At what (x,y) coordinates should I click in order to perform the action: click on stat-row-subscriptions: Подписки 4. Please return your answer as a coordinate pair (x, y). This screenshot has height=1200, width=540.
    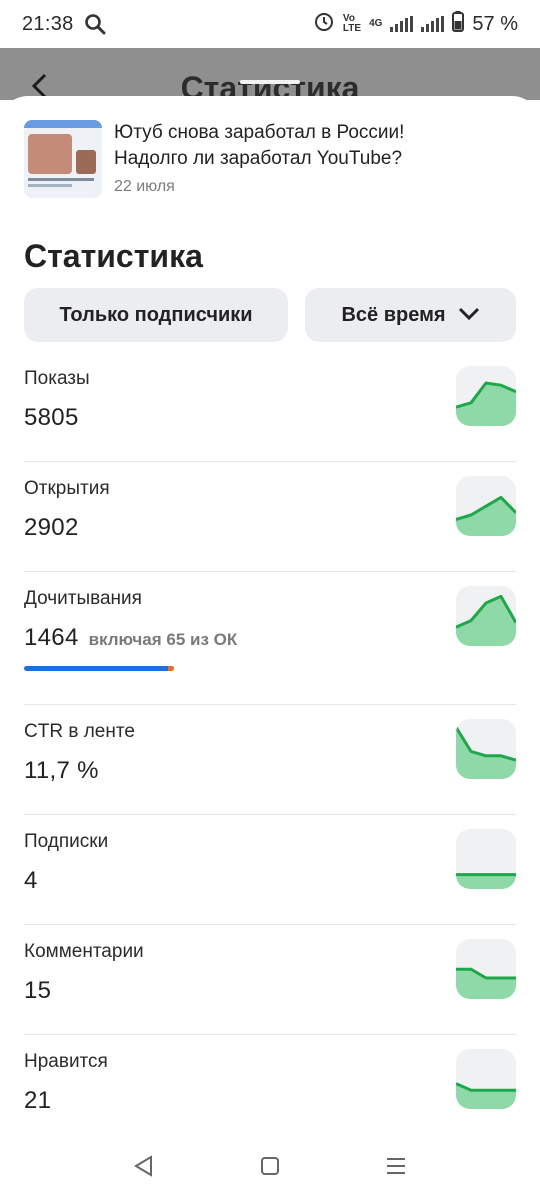
    Looking at the image, I should click on (270, 870).